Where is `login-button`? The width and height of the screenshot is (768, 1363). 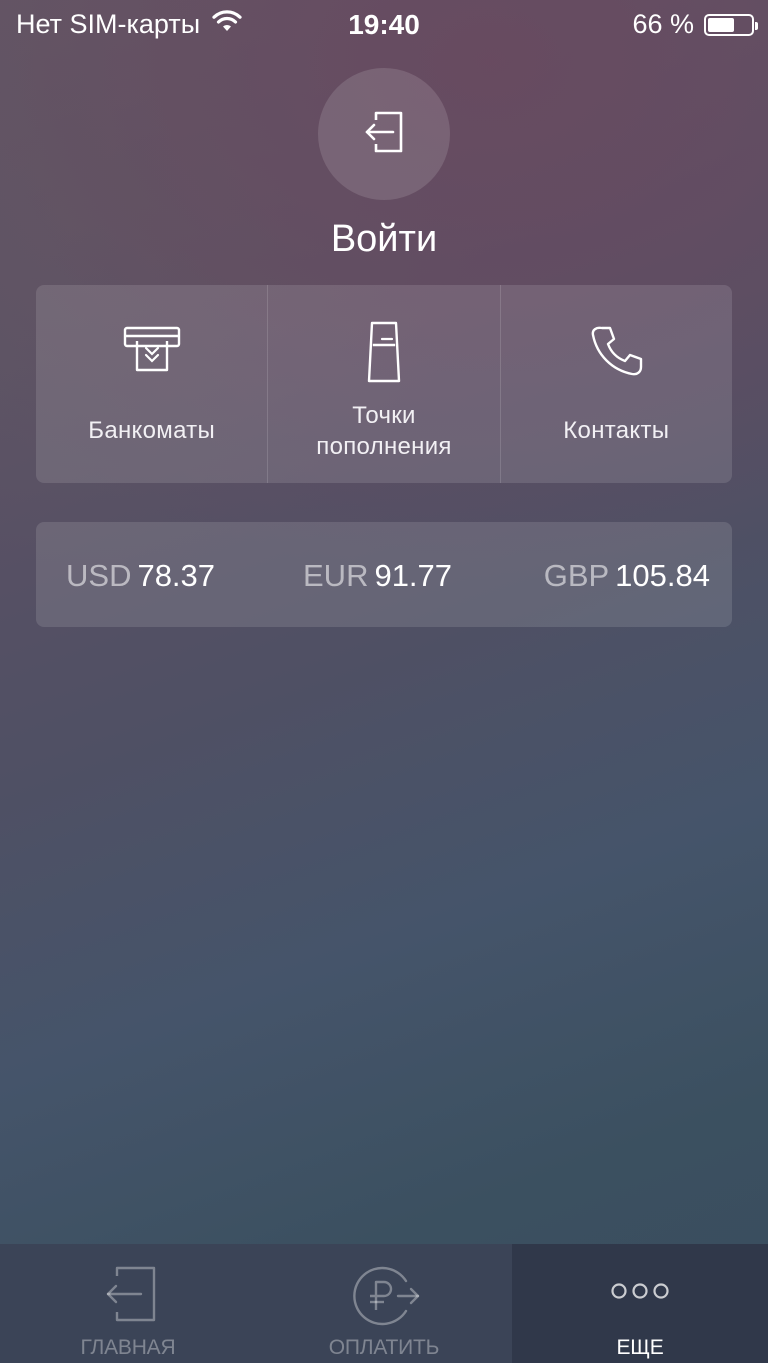
login-button is located at coordinates (384, 134).